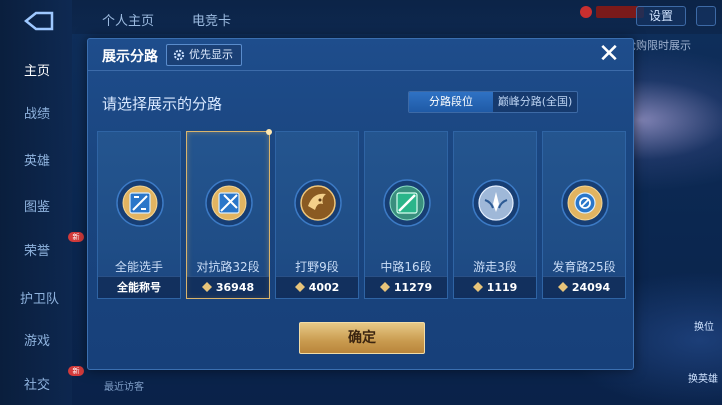 The image size is (722, 405). I want to click on card-footer: 4002, so click(317, 287).